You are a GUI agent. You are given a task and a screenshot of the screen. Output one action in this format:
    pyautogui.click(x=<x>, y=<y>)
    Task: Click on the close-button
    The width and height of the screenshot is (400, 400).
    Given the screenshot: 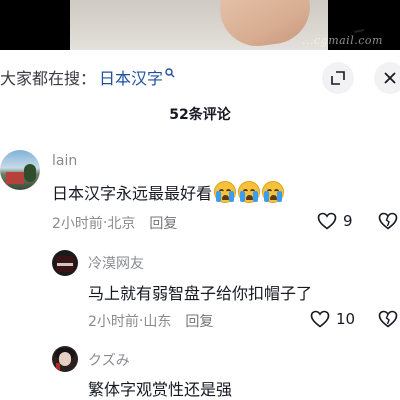 What is the action you would take?
    pyautogui.click(x=387, y=78)
    